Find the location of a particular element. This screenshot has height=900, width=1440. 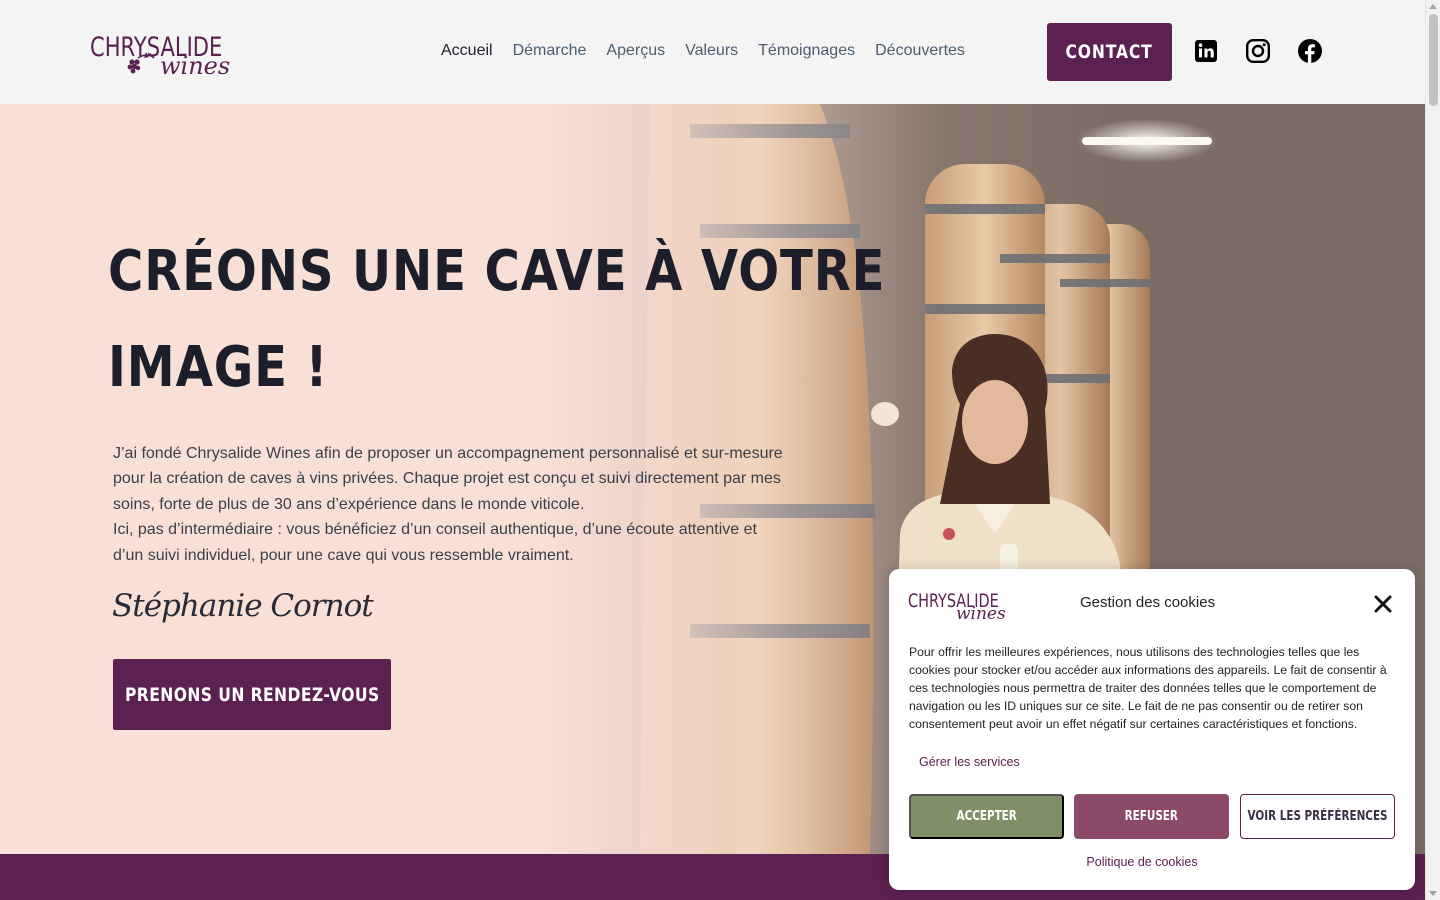

nav-item-apercus: Aperçus is located at coordinates (635, 51).